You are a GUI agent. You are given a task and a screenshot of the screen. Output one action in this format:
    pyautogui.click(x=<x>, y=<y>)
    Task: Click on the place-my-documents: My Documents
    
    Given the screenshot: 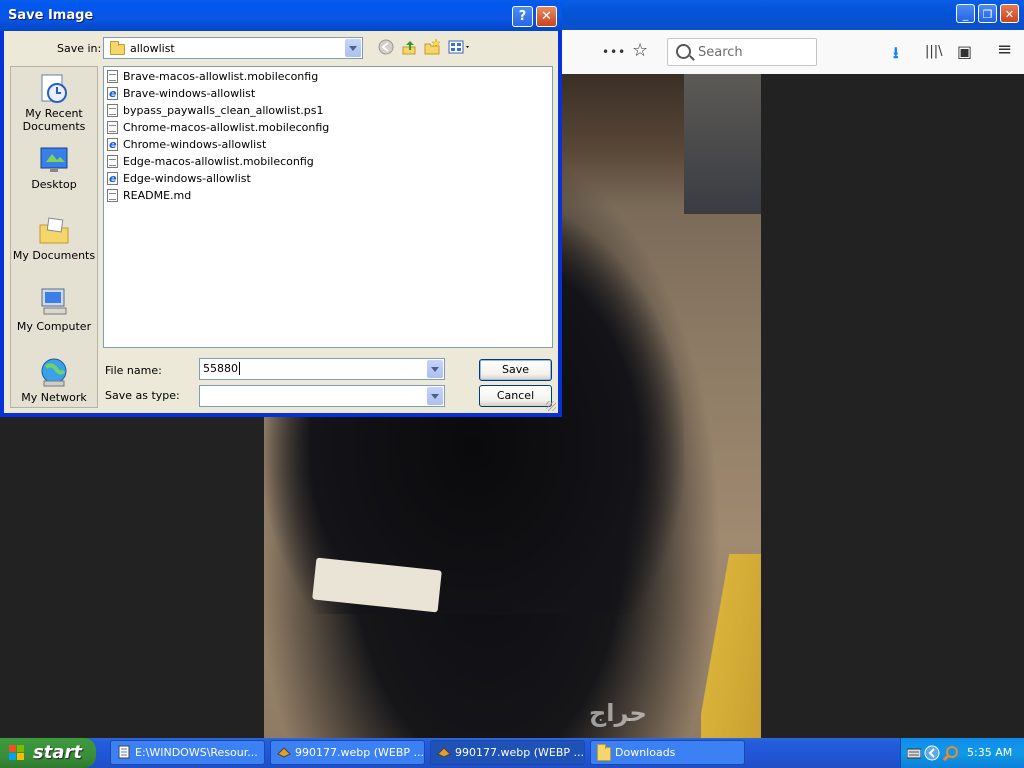 What is the action you would take?
    pyautogui.click(x=54, y=238)
    